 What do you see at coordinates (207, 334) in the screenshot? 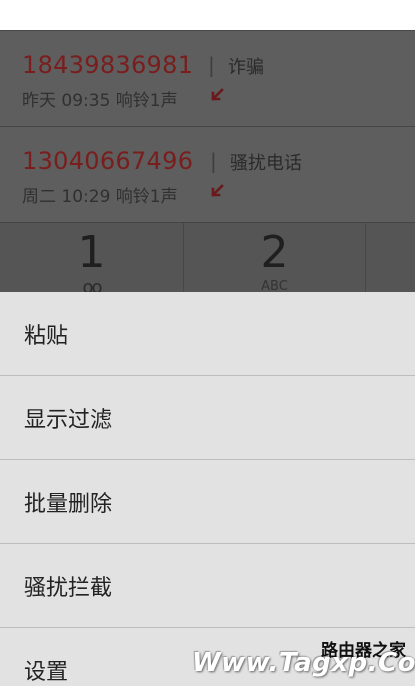
I see `menu-item-paste: 粘贴` at bounding box center [207, 334].